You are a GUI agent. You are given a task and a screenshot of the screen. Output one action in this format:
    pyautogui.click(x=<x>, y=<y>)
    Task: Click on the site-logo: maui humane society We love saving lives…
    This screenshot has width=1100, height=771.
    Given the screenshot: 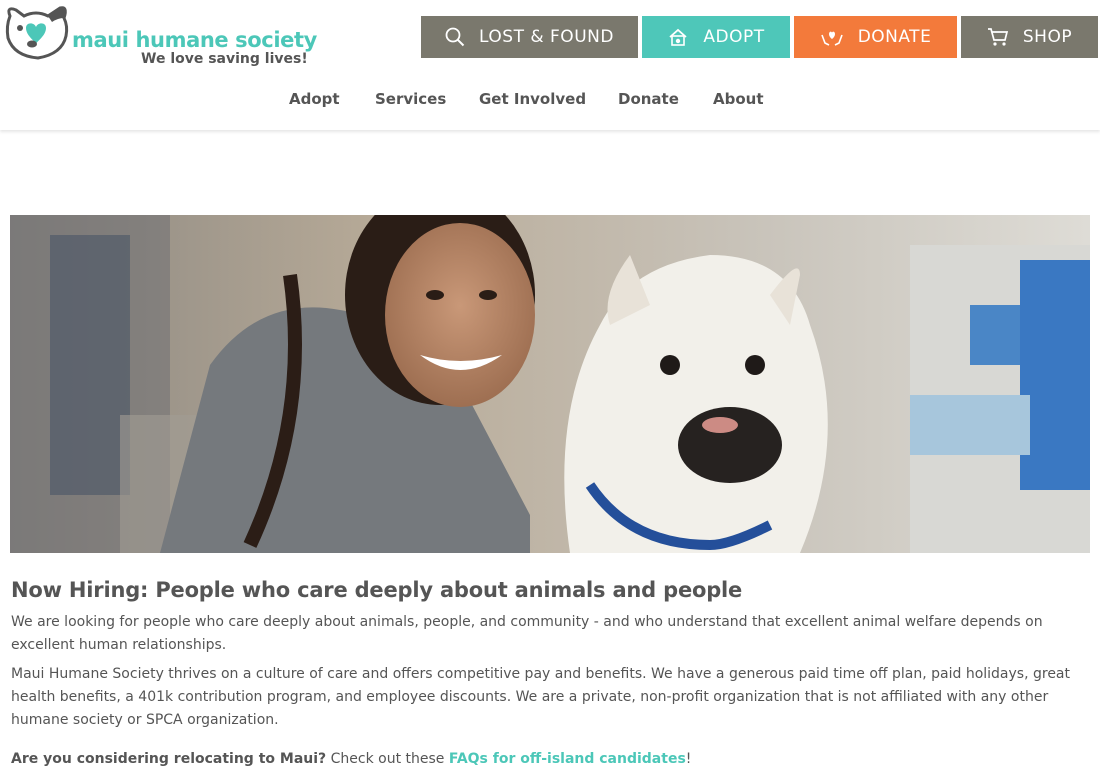 What is the action you would take?
    pyautogui.click(x=159, y=37)
    